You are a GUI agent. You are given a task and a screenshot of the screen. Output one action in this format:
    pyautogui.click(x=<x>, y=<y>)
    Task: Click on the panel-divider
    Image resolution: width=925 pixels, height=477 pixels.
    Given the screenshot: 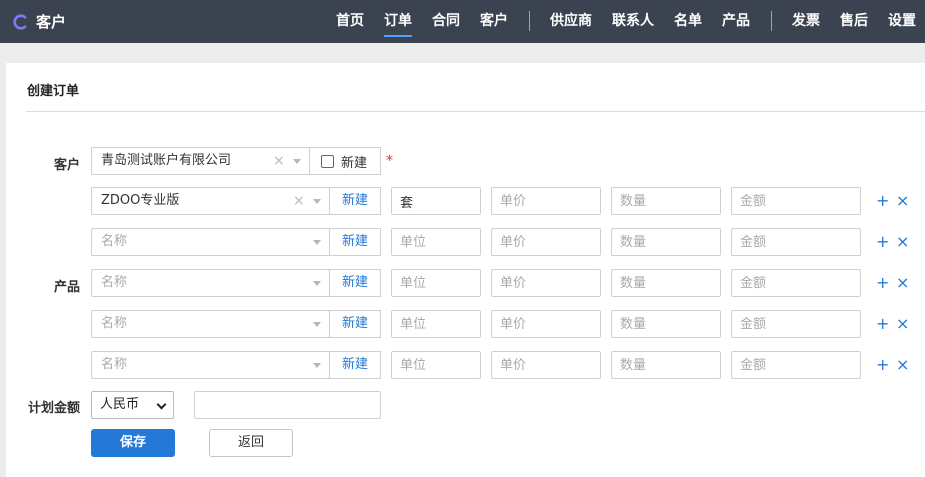 What is the action you would take?
    pyautogui.click(x=475, y=111)
    